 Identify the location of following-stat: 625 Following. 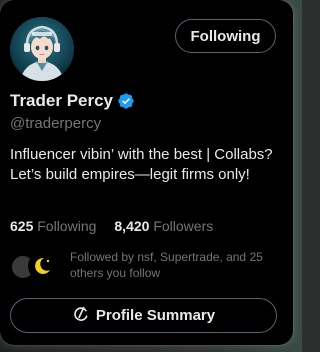
(53, 226).